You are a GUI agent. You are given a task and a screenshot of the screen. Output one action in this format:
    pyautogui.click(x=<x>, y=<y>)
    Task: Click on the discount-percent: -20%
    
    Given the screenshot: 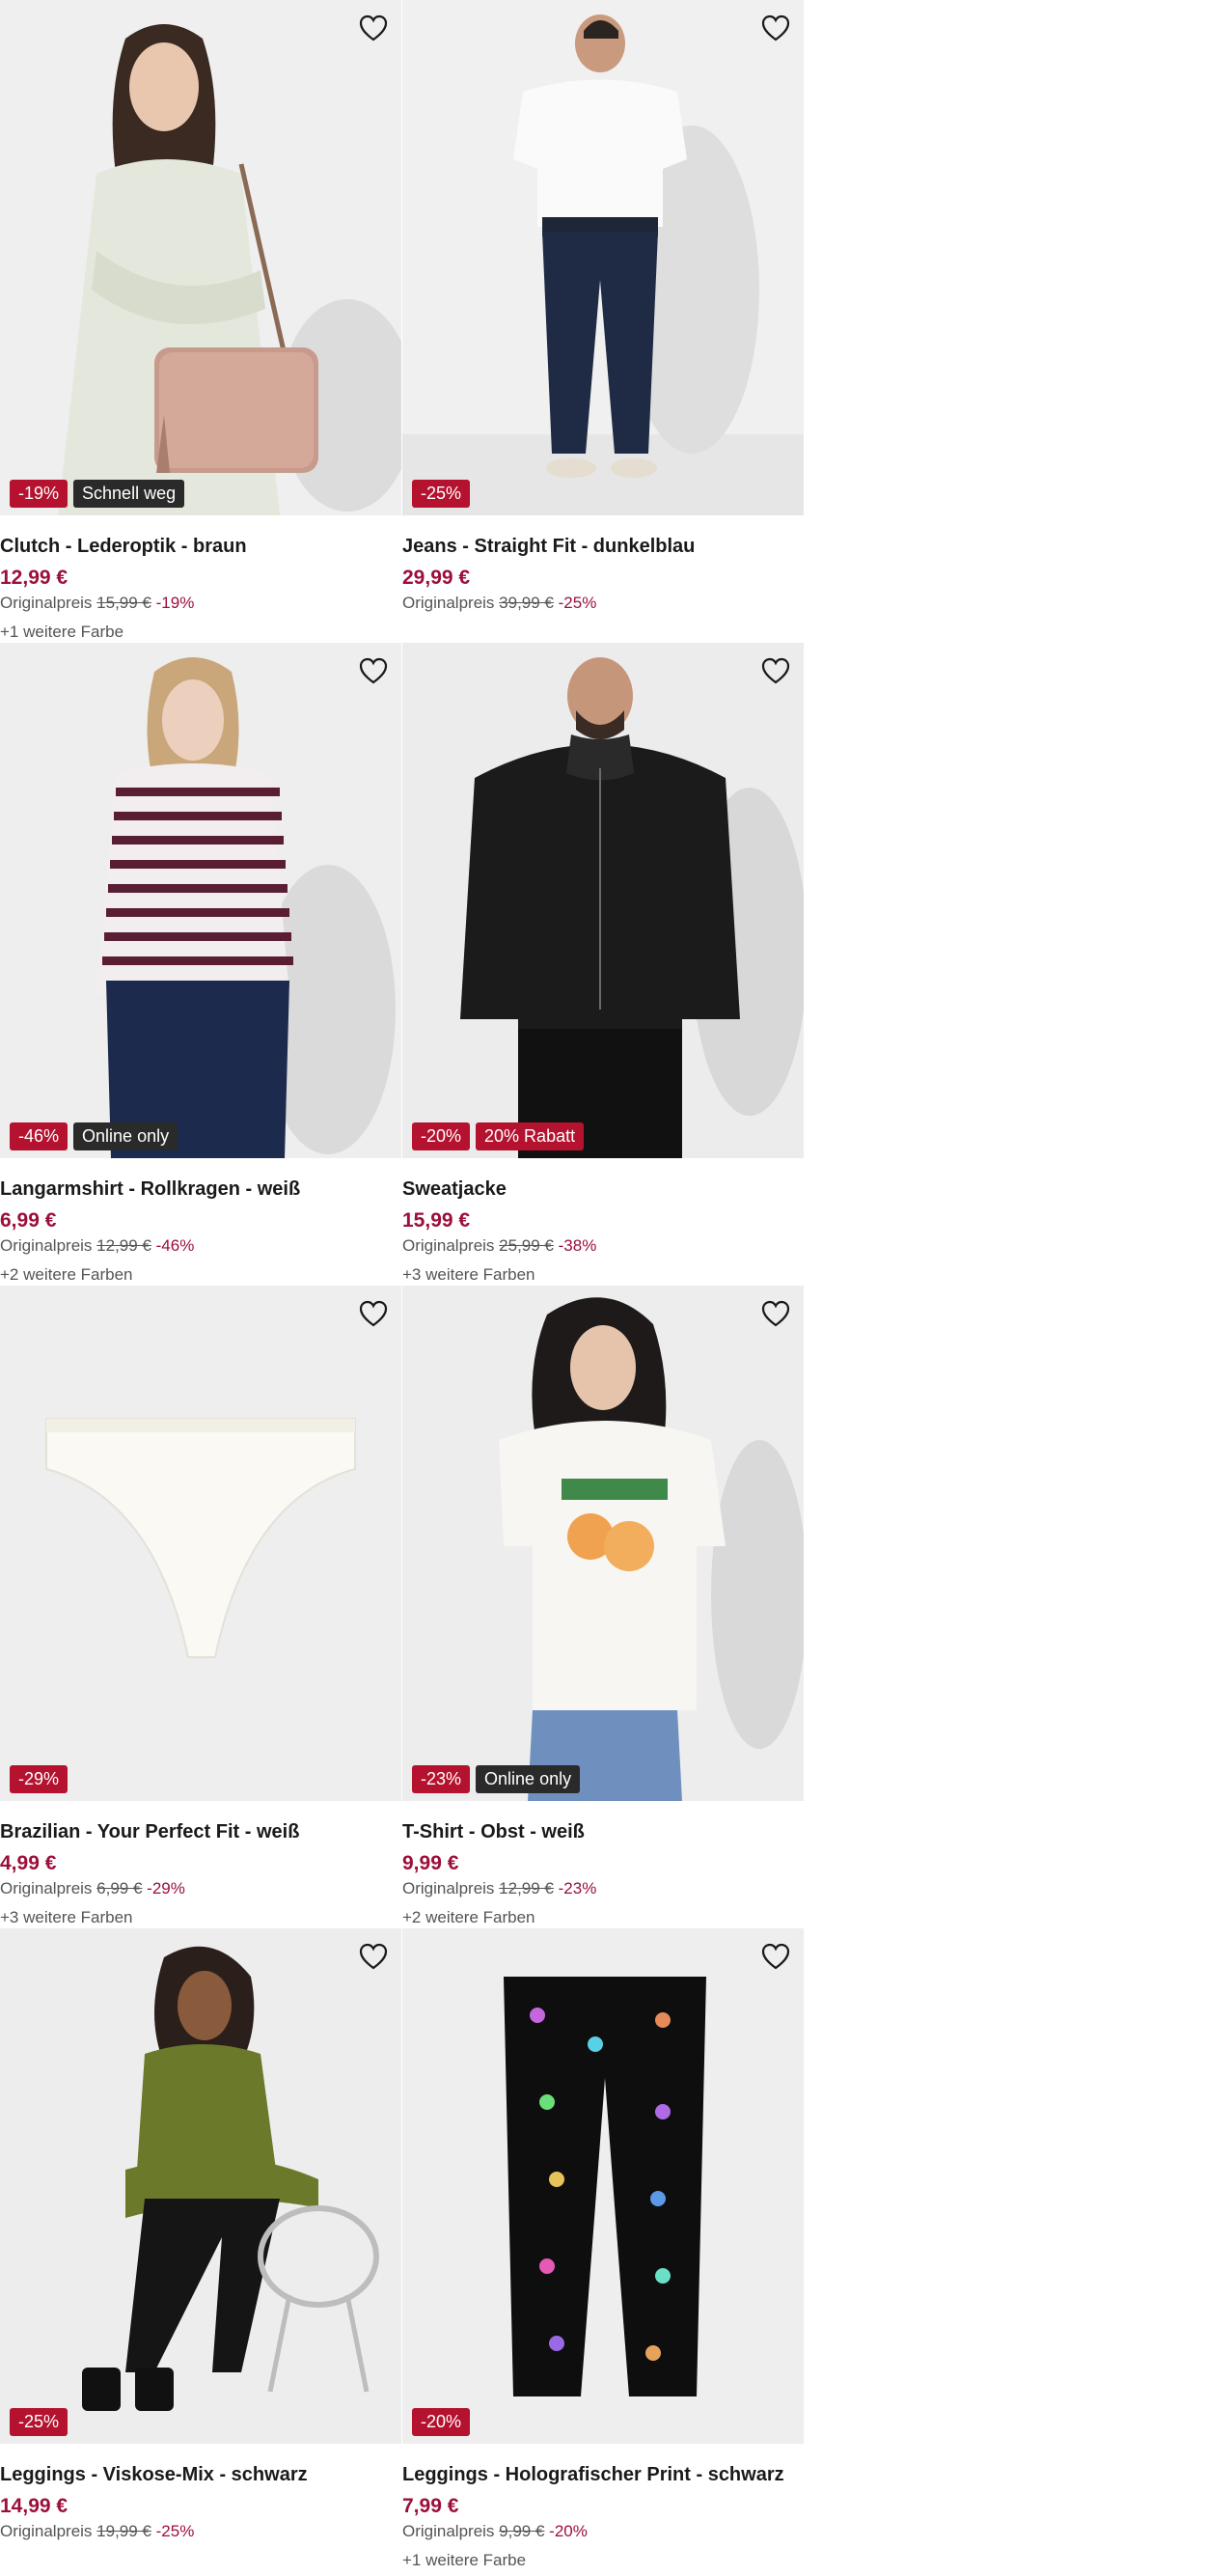 What is the action you would take?
    pyautogui.click(x=568, y=2531)
    